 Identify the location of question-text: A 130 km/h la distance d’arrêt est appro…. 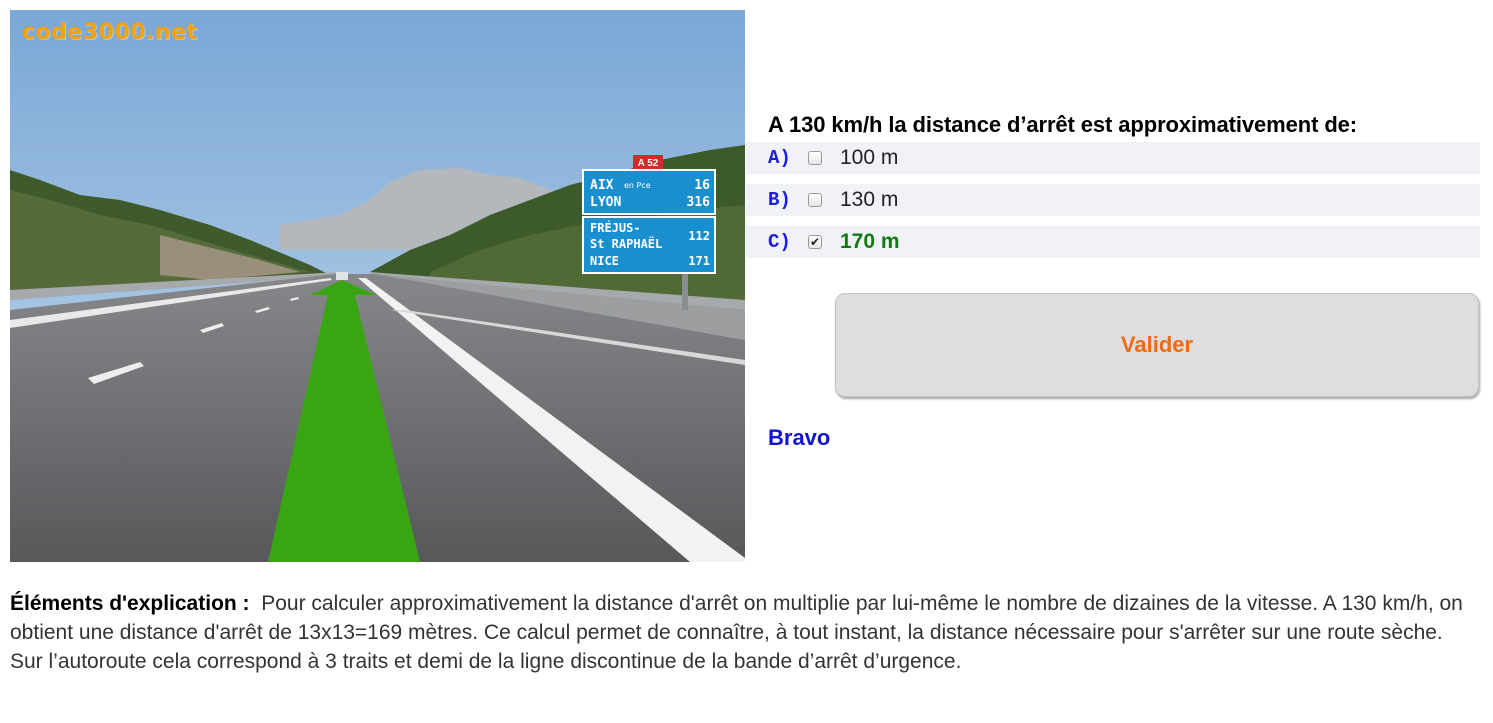
(1063, 124).